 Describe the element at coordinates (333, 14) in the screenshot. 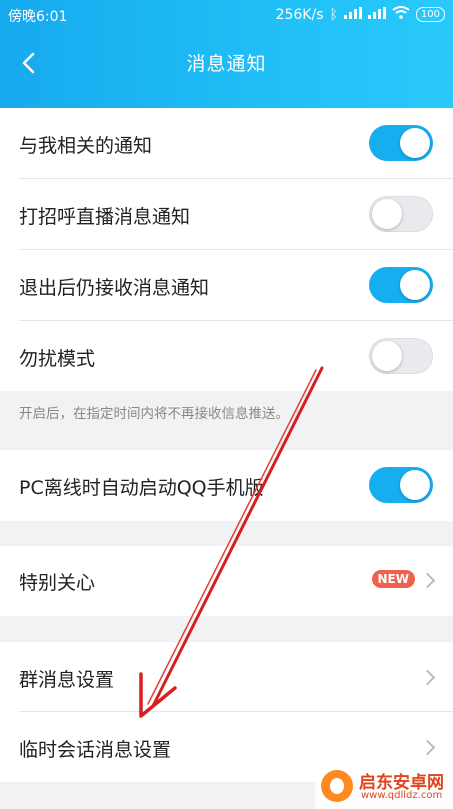

I see `bluetooth-icon: ᛒ` at that location.